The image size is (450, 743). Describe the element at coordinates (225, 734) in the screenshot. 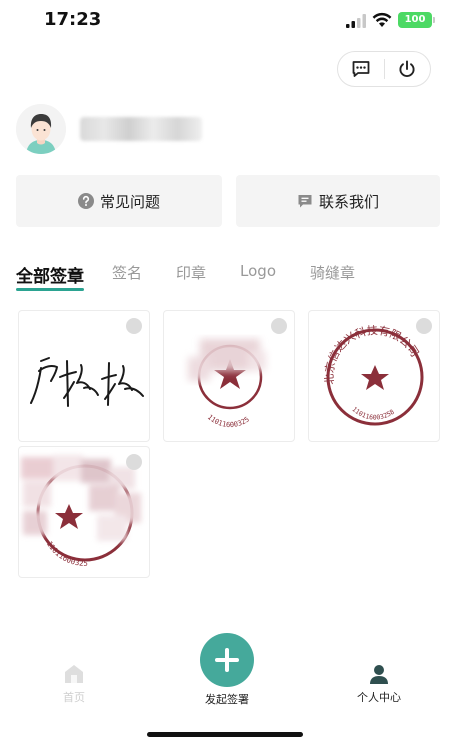

I see `home-indicator` at that location.